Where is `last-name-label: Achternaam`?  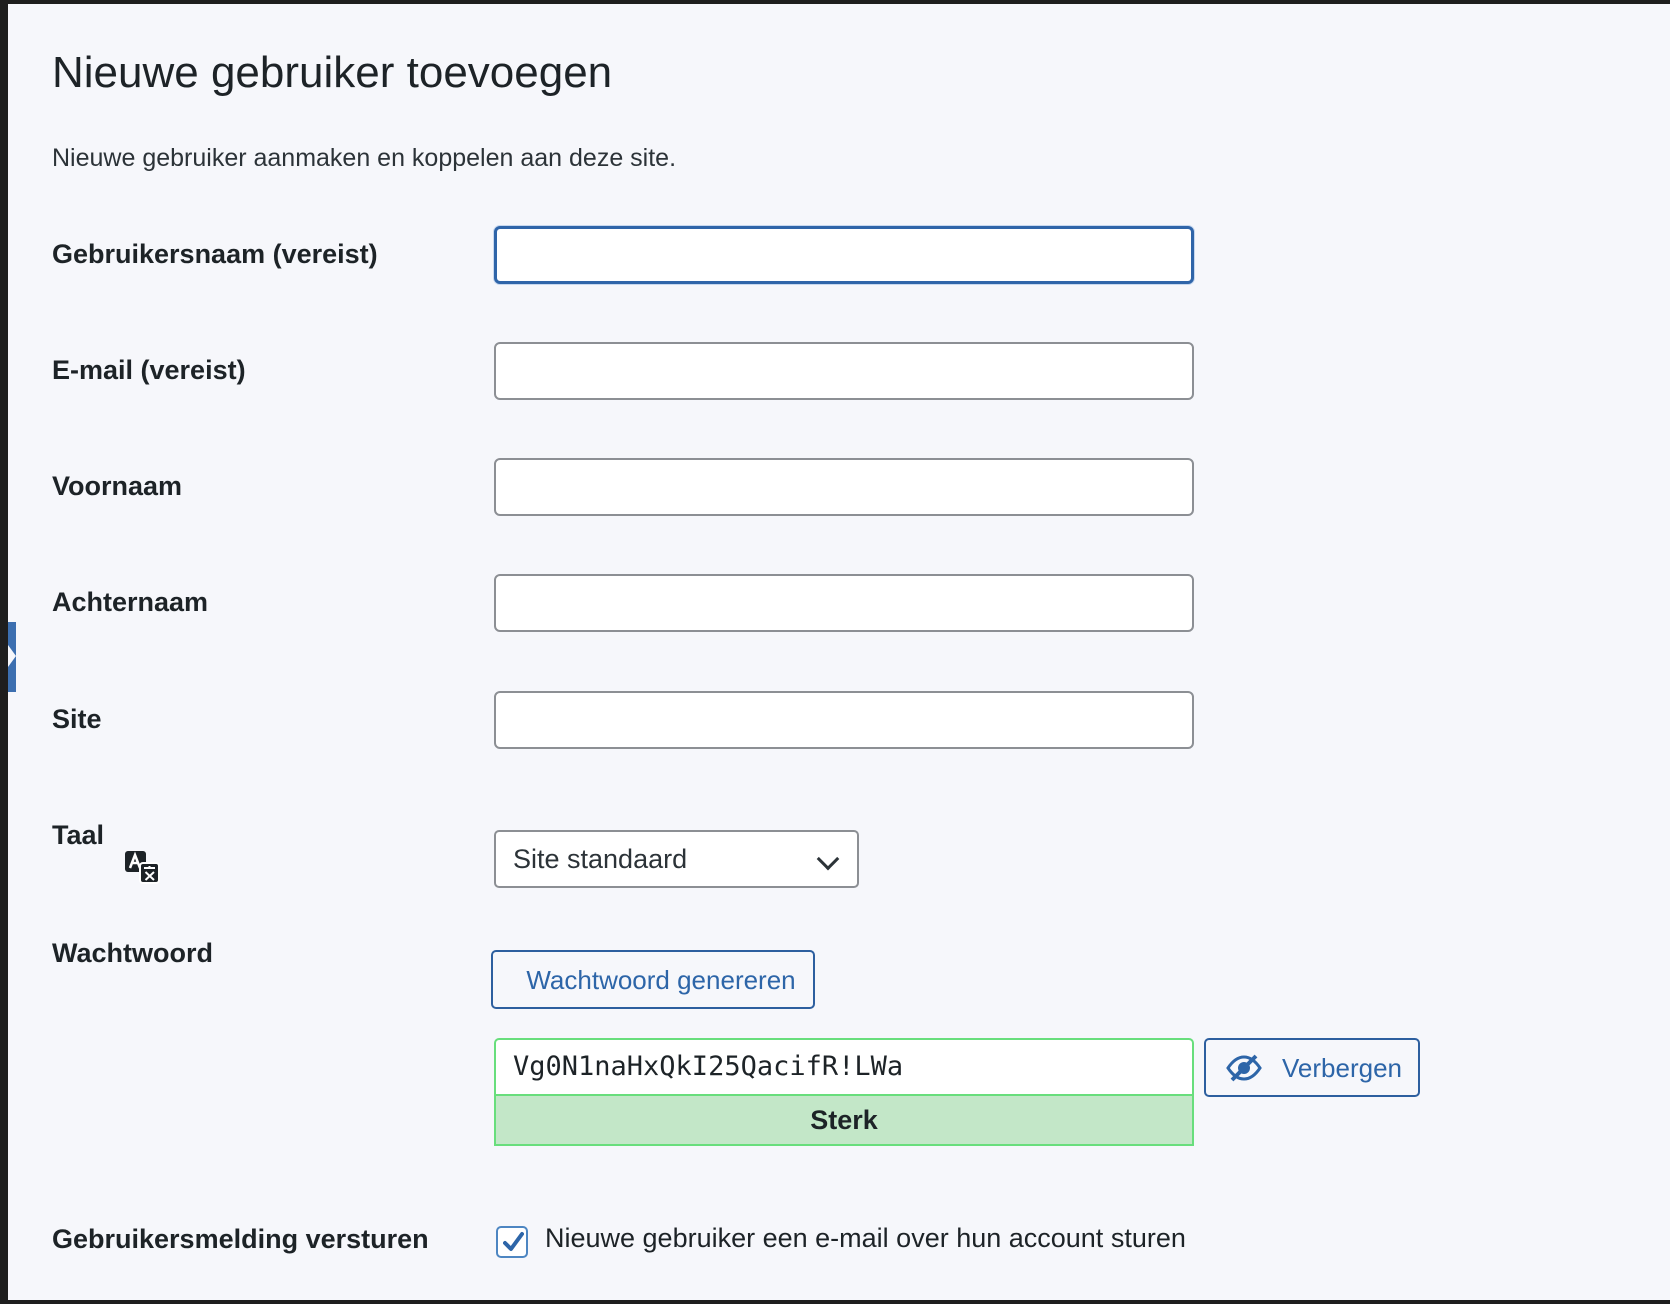
last-name-label: Achternaam is located at coordinates (130, 602).